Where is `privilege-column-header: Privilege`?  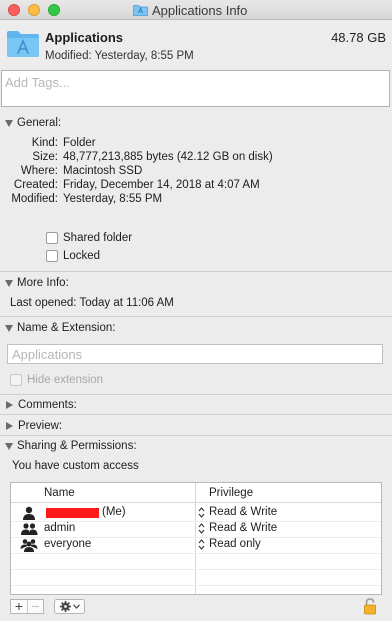
privilege-column-header: Privilege is located at coordinates (231, 493).